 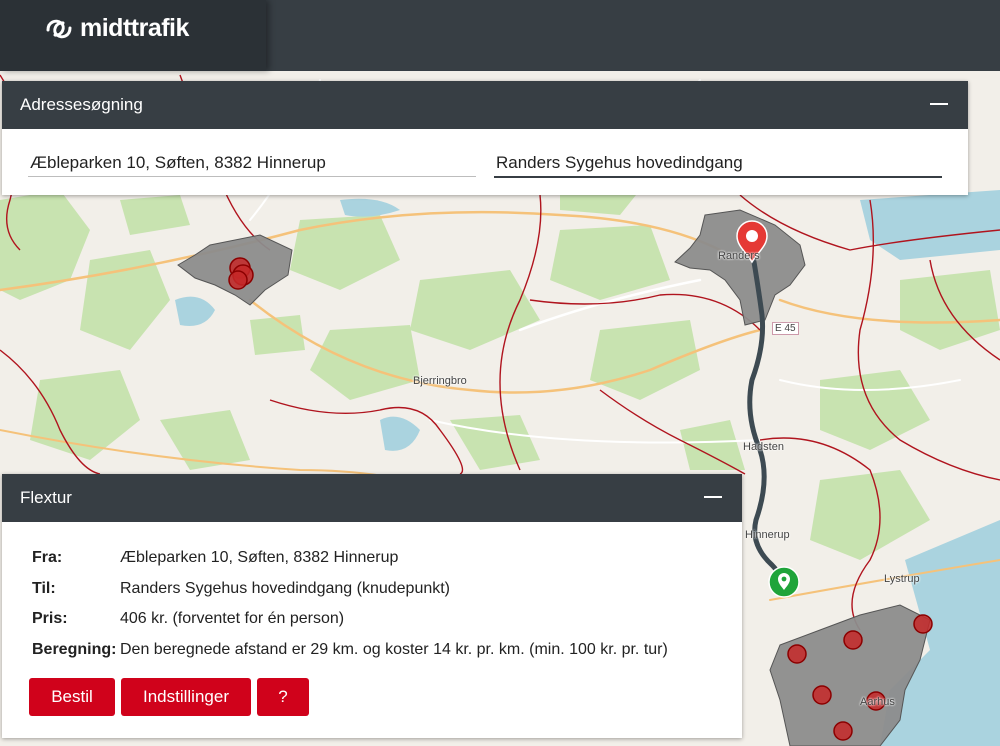 What do you see at coordinates (718, 164) in the screenshot?
I see `to-address-input` at bounding box center [718, 164].